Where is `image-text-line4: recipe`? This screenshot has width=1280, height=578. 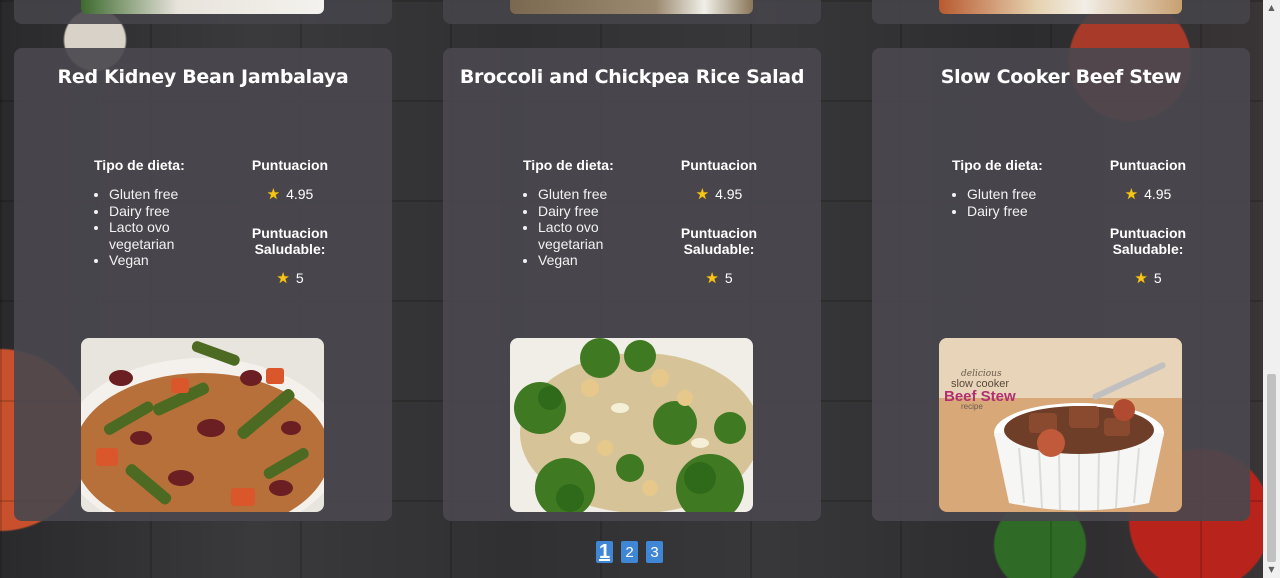 image-text-line4: recipe is located at coordinates (972, 406).